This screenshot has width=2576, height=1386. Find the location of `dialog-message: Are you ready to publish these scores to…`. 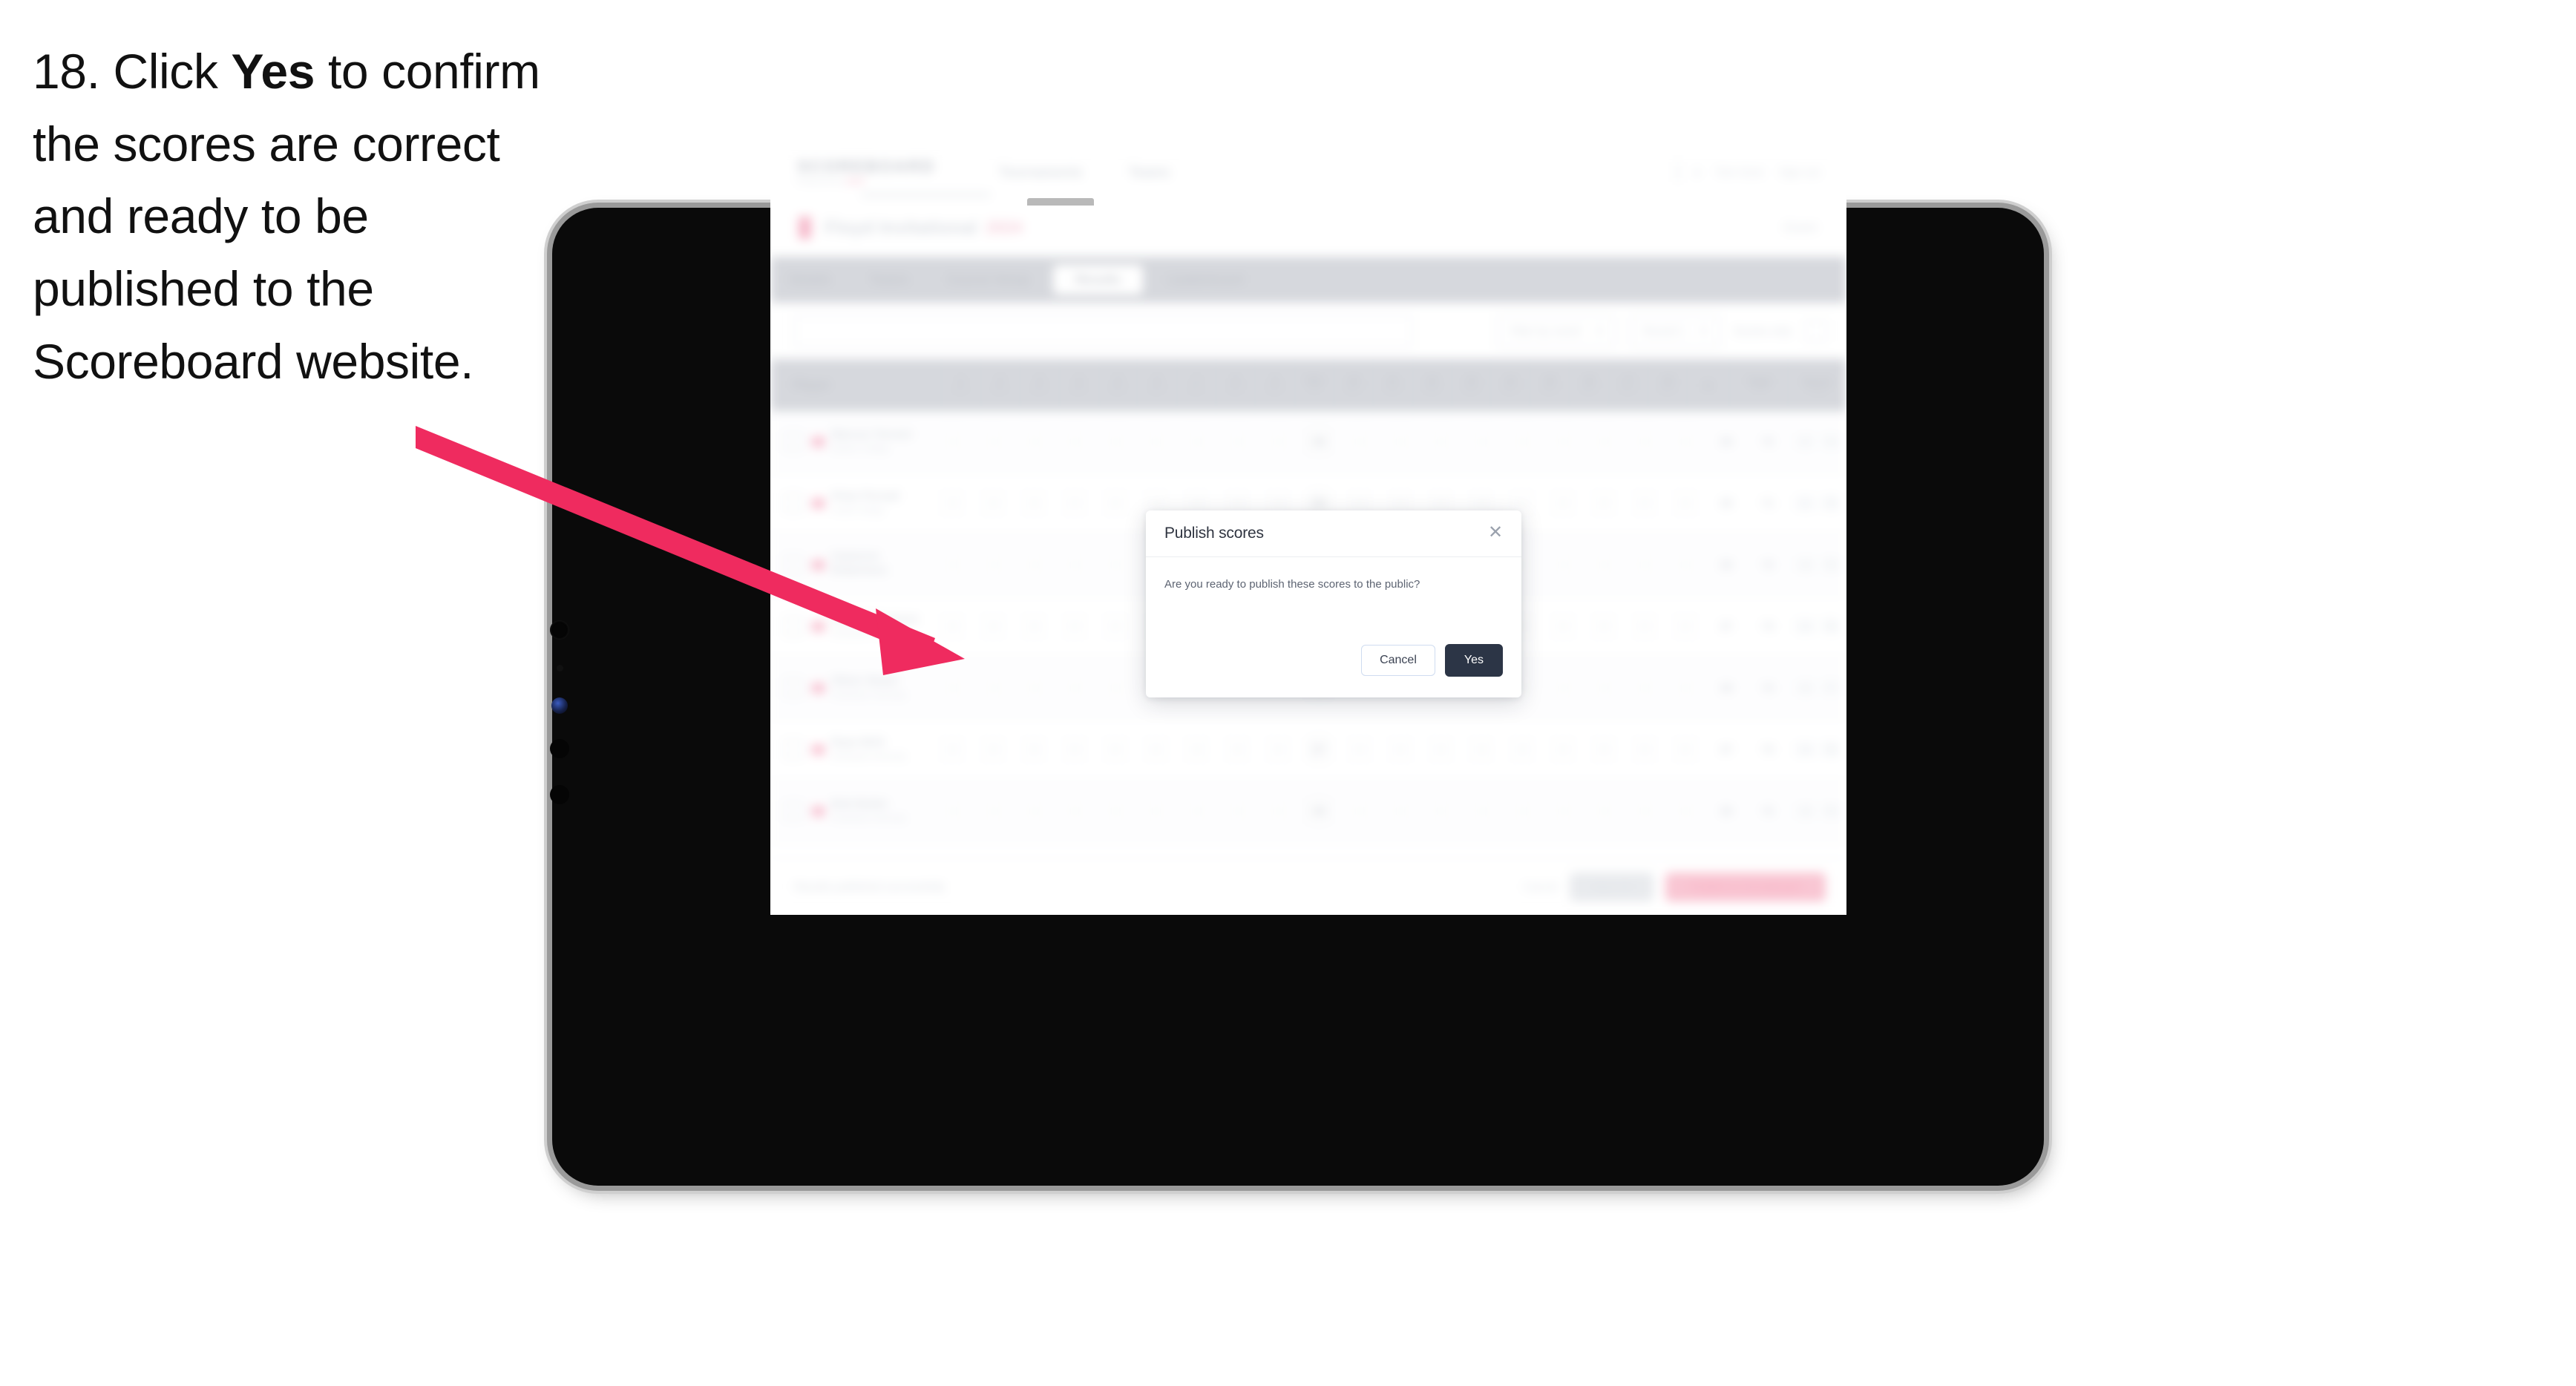

dialog-message: Are you ready to publish these scores to… is located at coordinates (1292, 584).